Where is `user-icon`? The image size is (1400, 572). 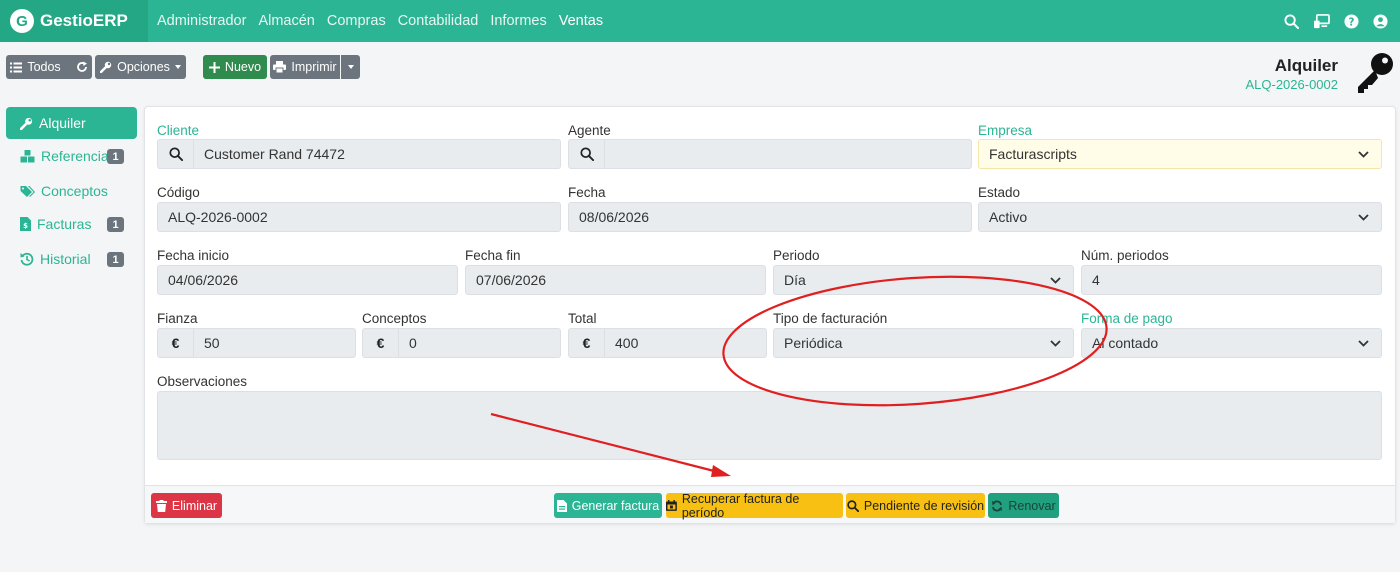
user-icon is located at coordinates (1380, 21).